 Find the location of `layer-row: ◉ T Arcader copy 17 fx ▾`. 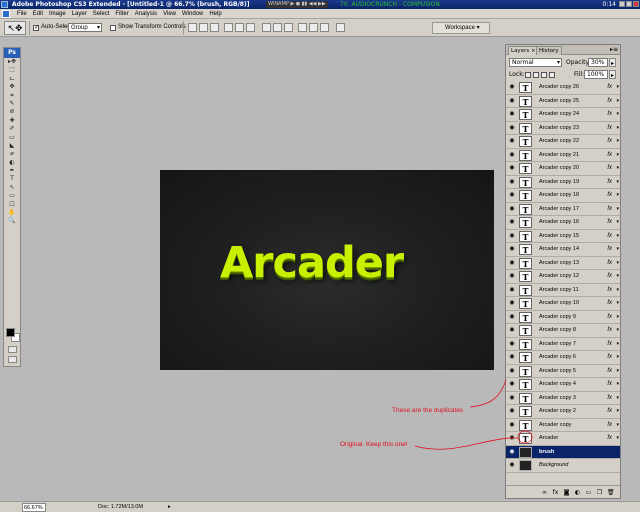

layer-row: ◉ T Arcader copy 17 fx ▾ is located at coordinates (563, 209).